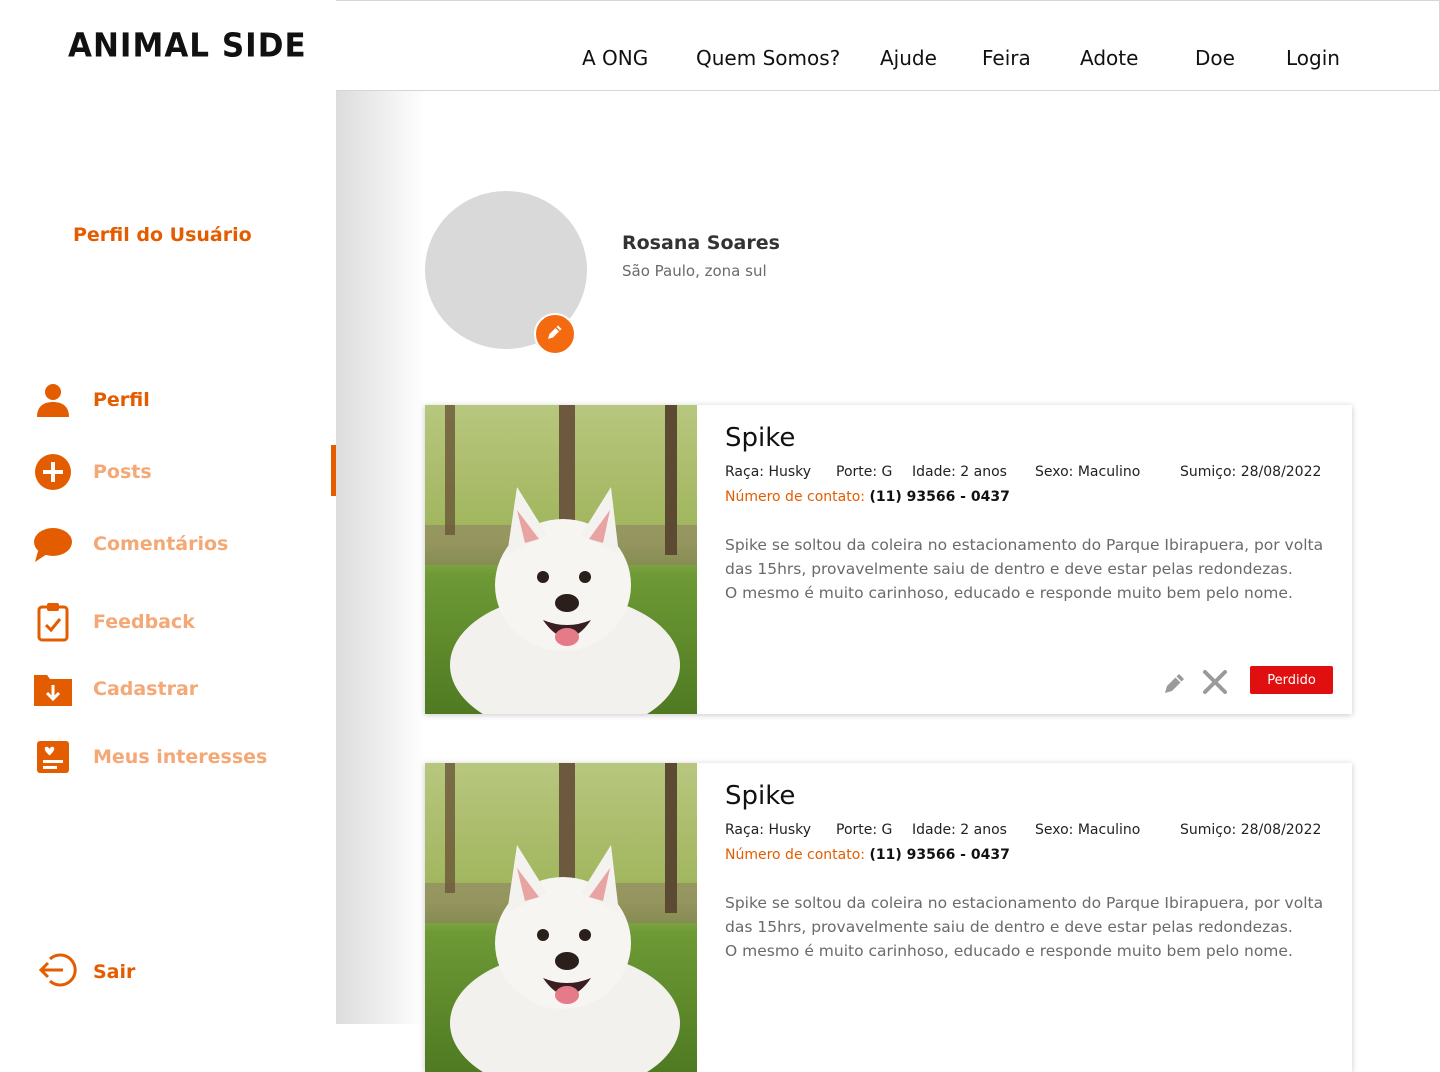 This screenshot has height=1072, width=1440. I want to click on sidebar-item-comentarios: Comentários, so click(130, 544).